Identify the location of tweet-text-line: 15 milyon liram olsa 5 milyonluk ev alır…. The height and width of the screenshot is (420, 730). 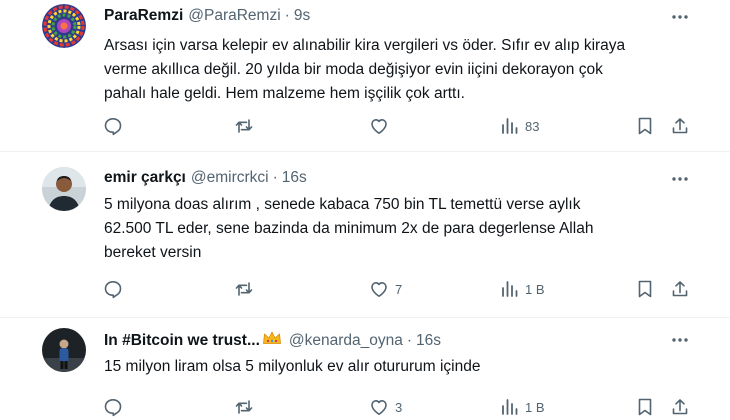
(292, 366).